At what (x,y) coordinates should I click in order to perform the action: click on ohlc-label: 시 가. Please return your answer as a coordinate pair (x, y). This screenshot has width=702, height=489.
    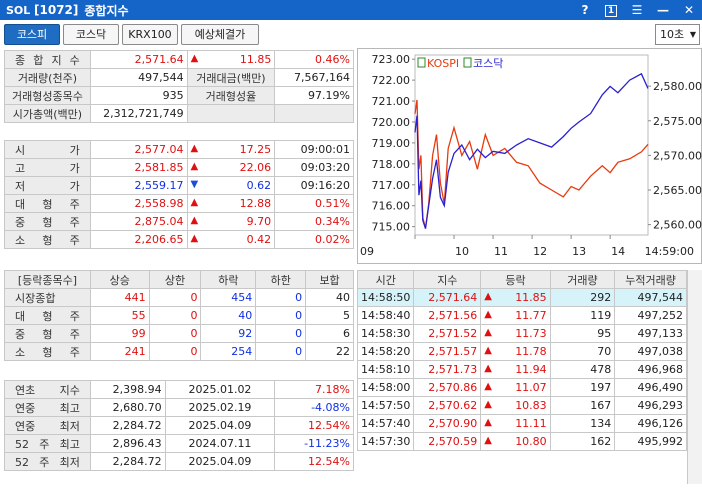
    Looking at the image, I should click on (47, 149).